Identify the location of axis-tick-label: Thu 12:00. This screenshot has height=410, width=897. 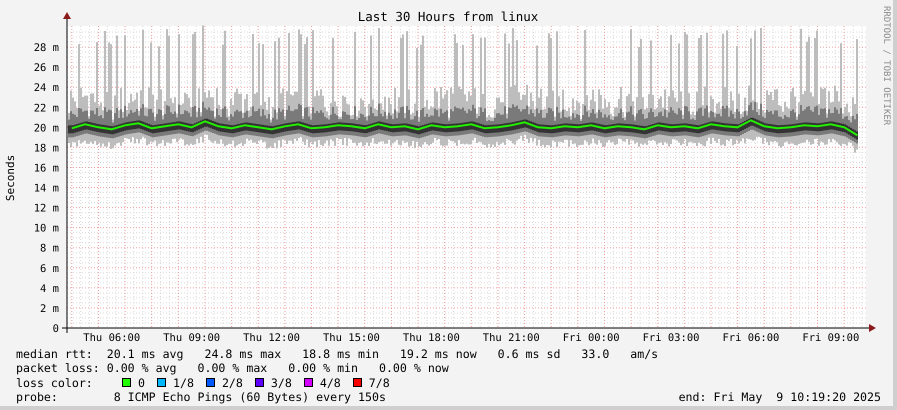
(271, 338).